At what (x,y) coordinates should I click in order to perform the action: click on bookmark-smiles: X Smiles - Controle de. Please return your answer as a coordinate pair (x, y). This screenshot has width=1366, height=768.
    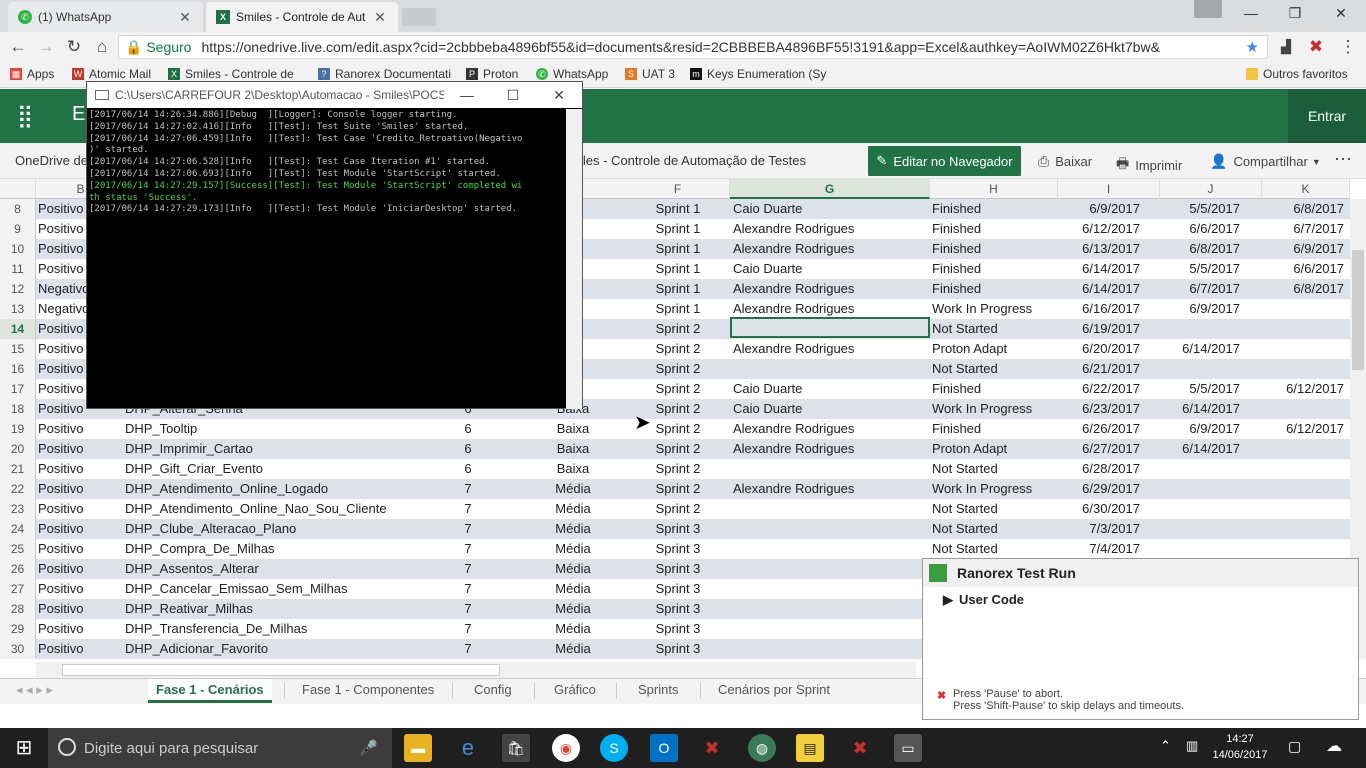
    Looking at the image, I should click on (237, 74).